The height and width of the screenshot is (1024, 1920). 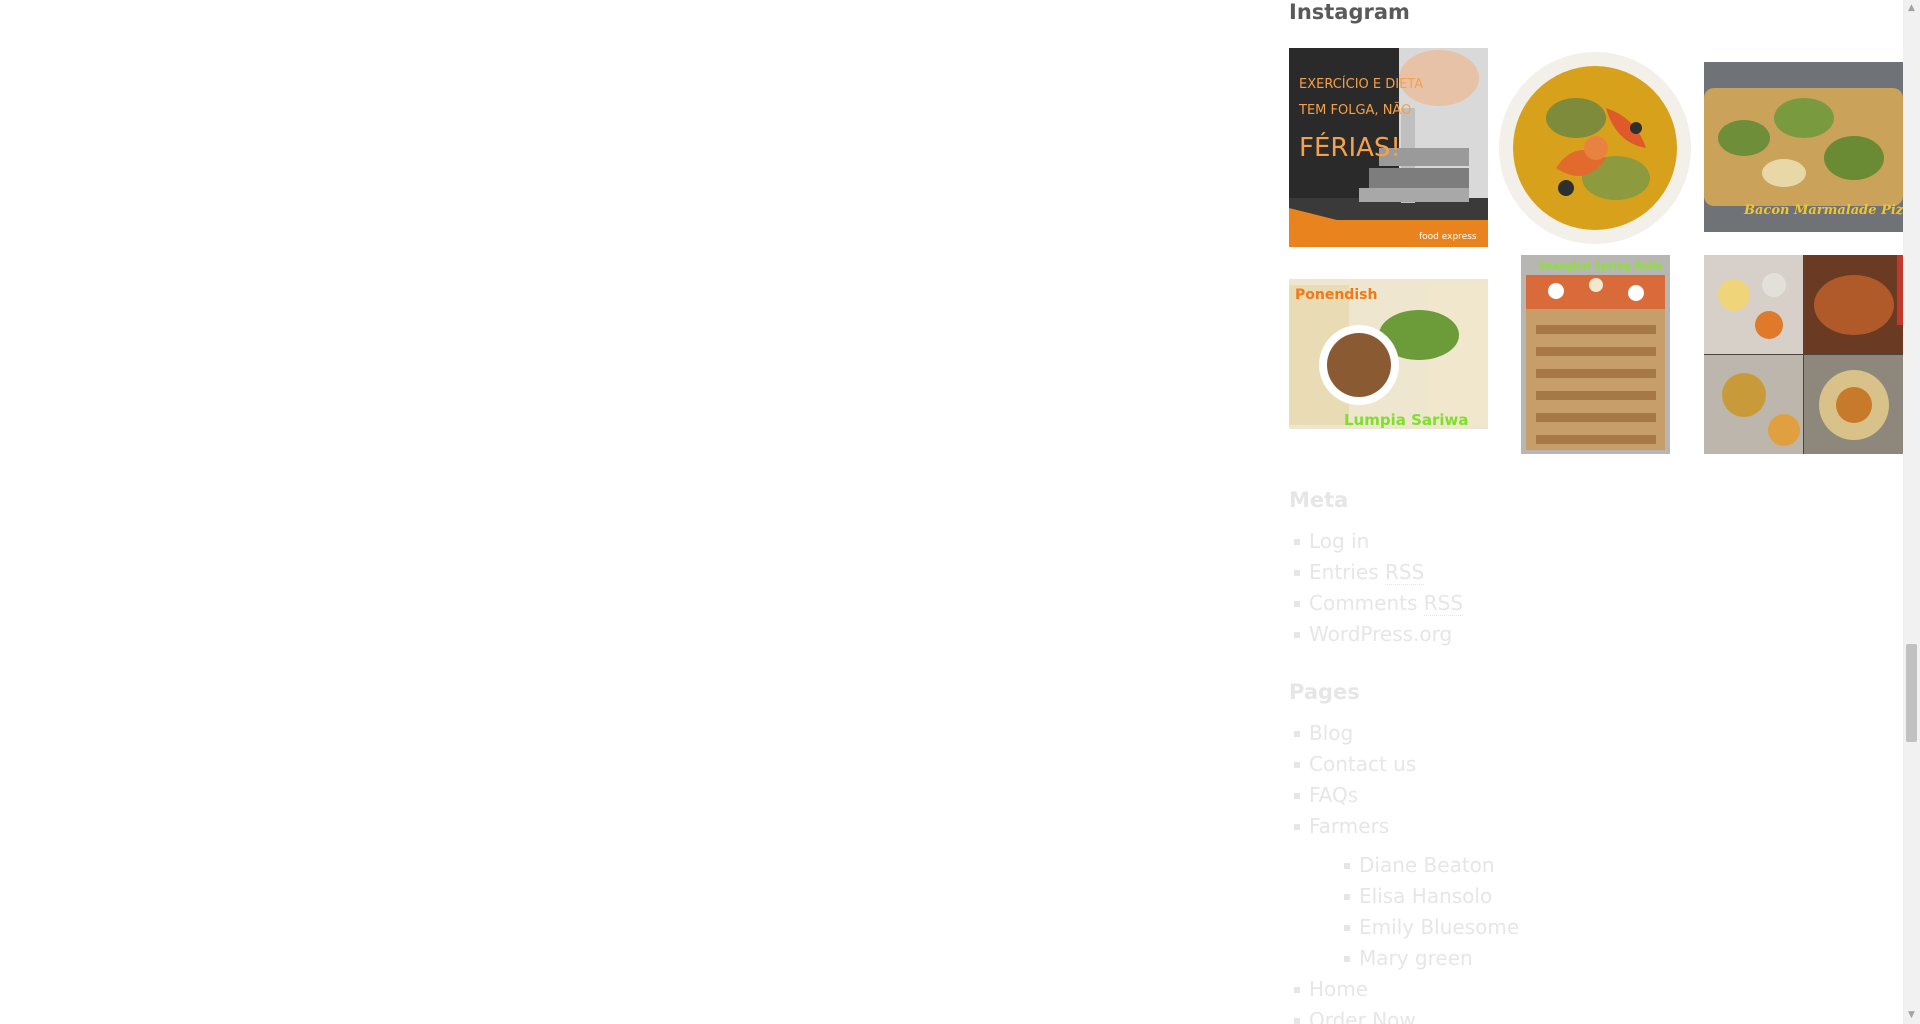 What do you see at coordinates (1416, 958) in the screenshot?
I see `pages-link-mary-green: Mary green` at bounding box center [1416, 958].